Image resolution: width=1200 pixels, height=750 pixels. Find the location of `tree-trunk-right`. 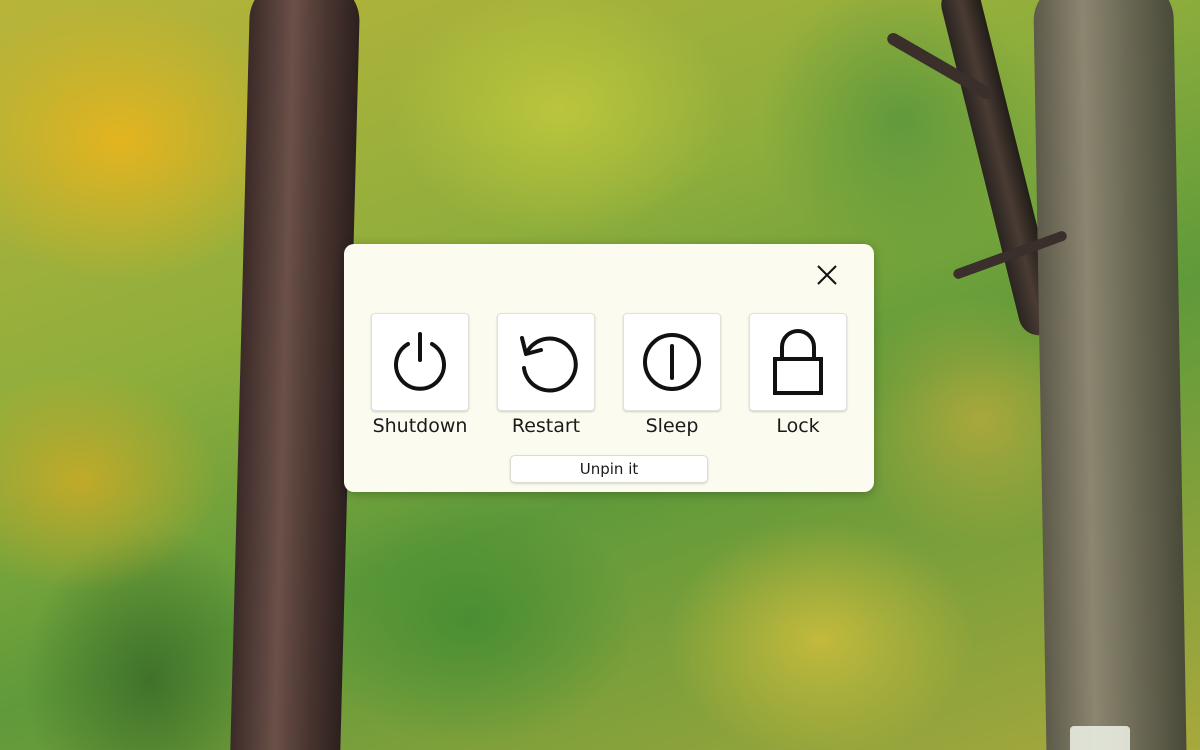

tree-trunk-right is located at coordinates (1110, 375).